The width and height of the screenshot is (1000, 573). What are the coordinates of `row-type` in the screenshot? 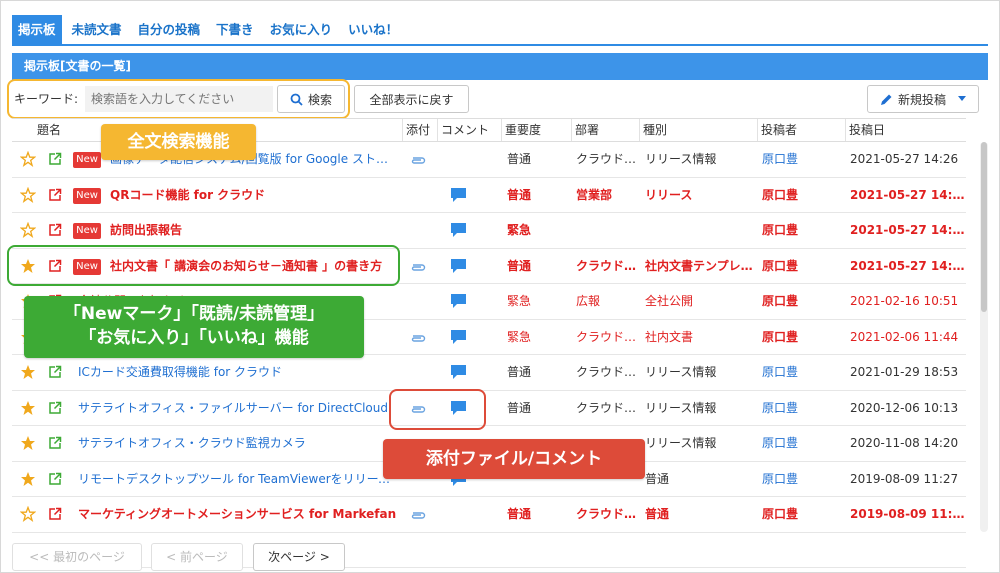 It's located at (699, 230).